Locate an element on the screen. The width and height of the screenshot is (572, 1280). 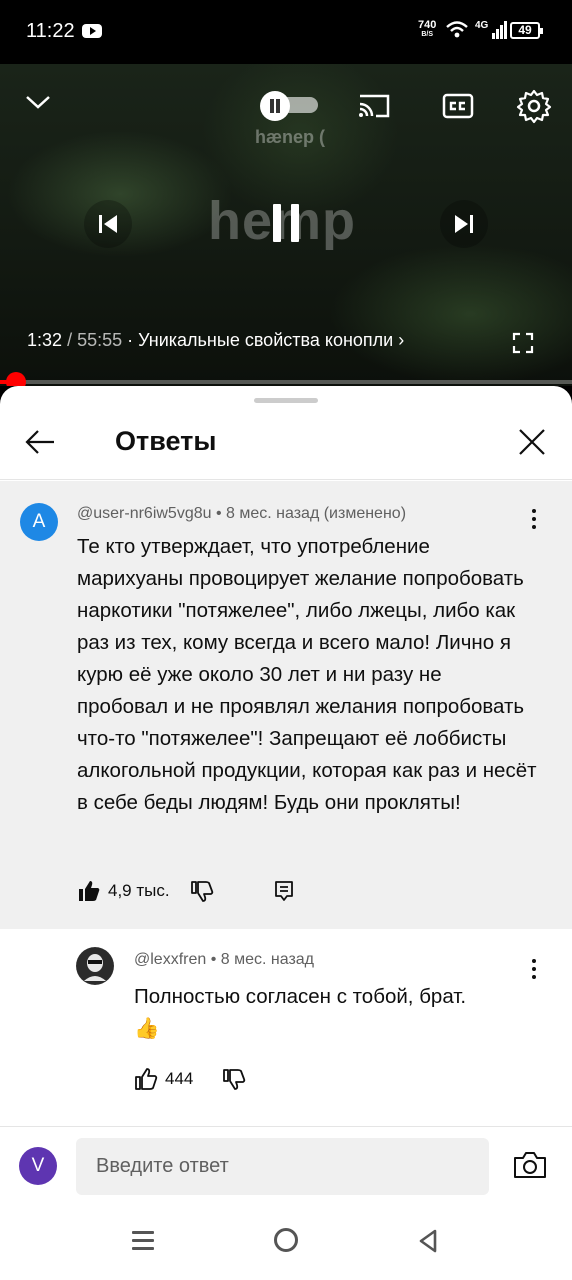
close-icon is located at coordinates (532, 442).